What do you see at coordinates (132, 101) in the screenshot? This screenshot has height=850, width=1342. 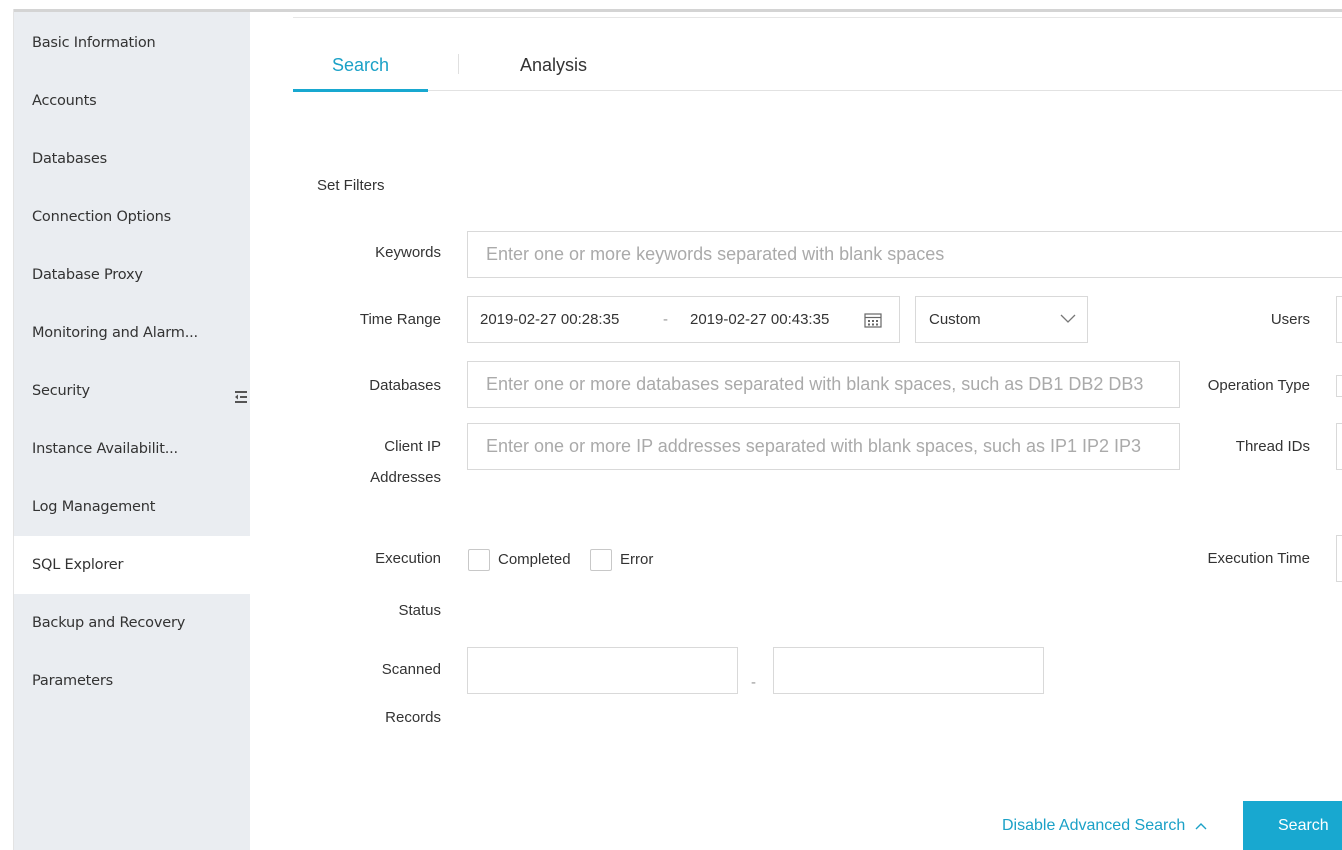 I see `sidebar-item-accounts: Accounts` at bounding box center [132, 101].